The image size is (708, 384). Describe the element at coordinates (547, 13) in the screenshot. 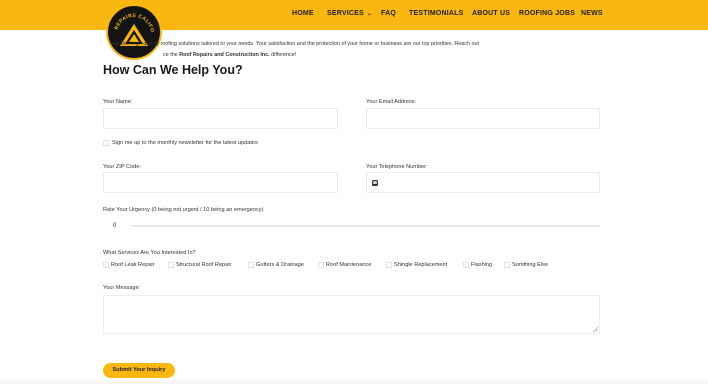

I see `nav-roofing-jobs: ROOFING JOBS` at that location.